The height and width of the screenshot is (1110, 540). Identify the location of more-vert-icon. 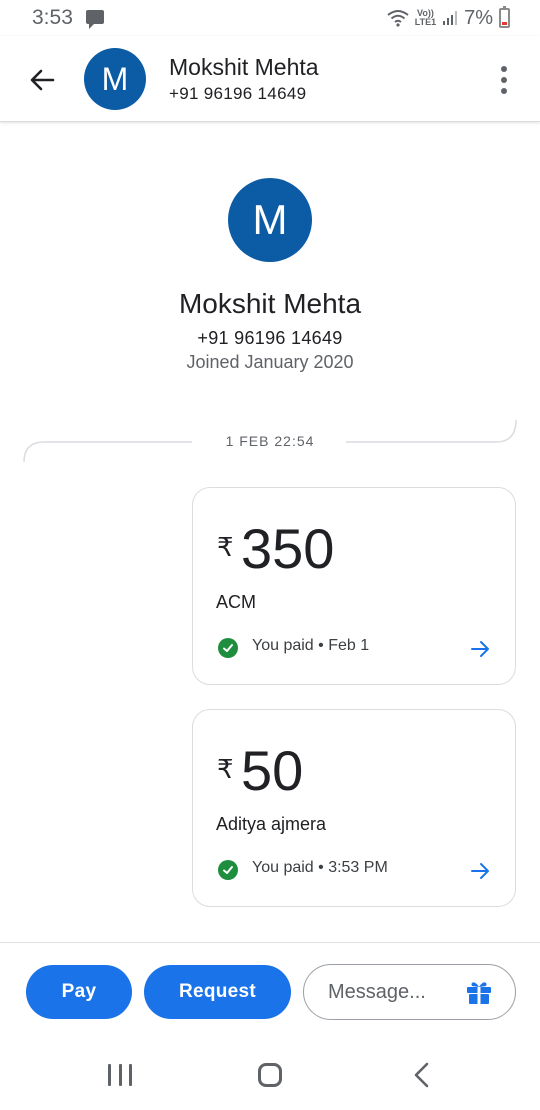
(504, 69).